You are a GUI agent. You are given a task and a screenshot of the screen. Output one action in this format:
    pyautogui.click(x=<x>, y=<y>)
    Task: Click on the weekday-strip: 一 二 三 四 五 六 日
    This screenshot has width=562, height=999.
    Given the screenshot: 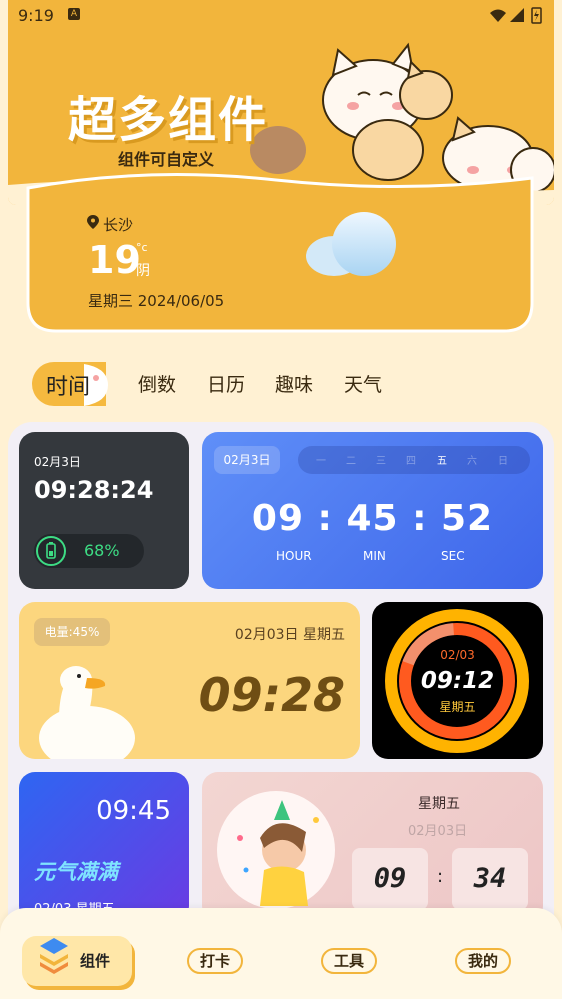 What is the action you would take?
    pyautogui.click(x=414, y=460)
    